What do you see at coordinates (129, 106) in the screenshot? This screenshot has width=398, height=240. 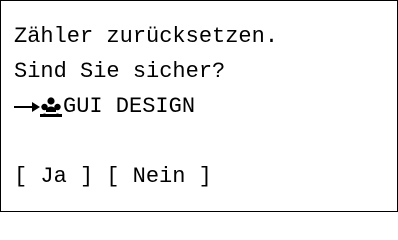 I see `target-name: GUI DESIGN` at bounding box center [129, 106].